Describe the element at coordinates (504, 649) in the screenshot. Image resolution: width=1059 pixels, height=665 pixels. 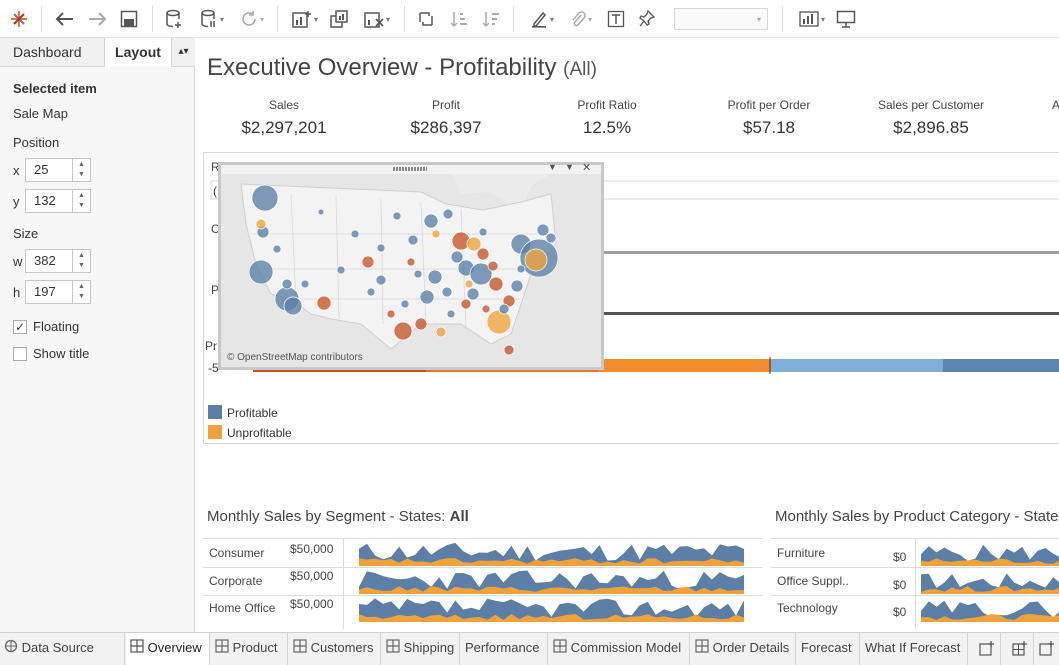
I see `tab-performance: Performance` at that location.